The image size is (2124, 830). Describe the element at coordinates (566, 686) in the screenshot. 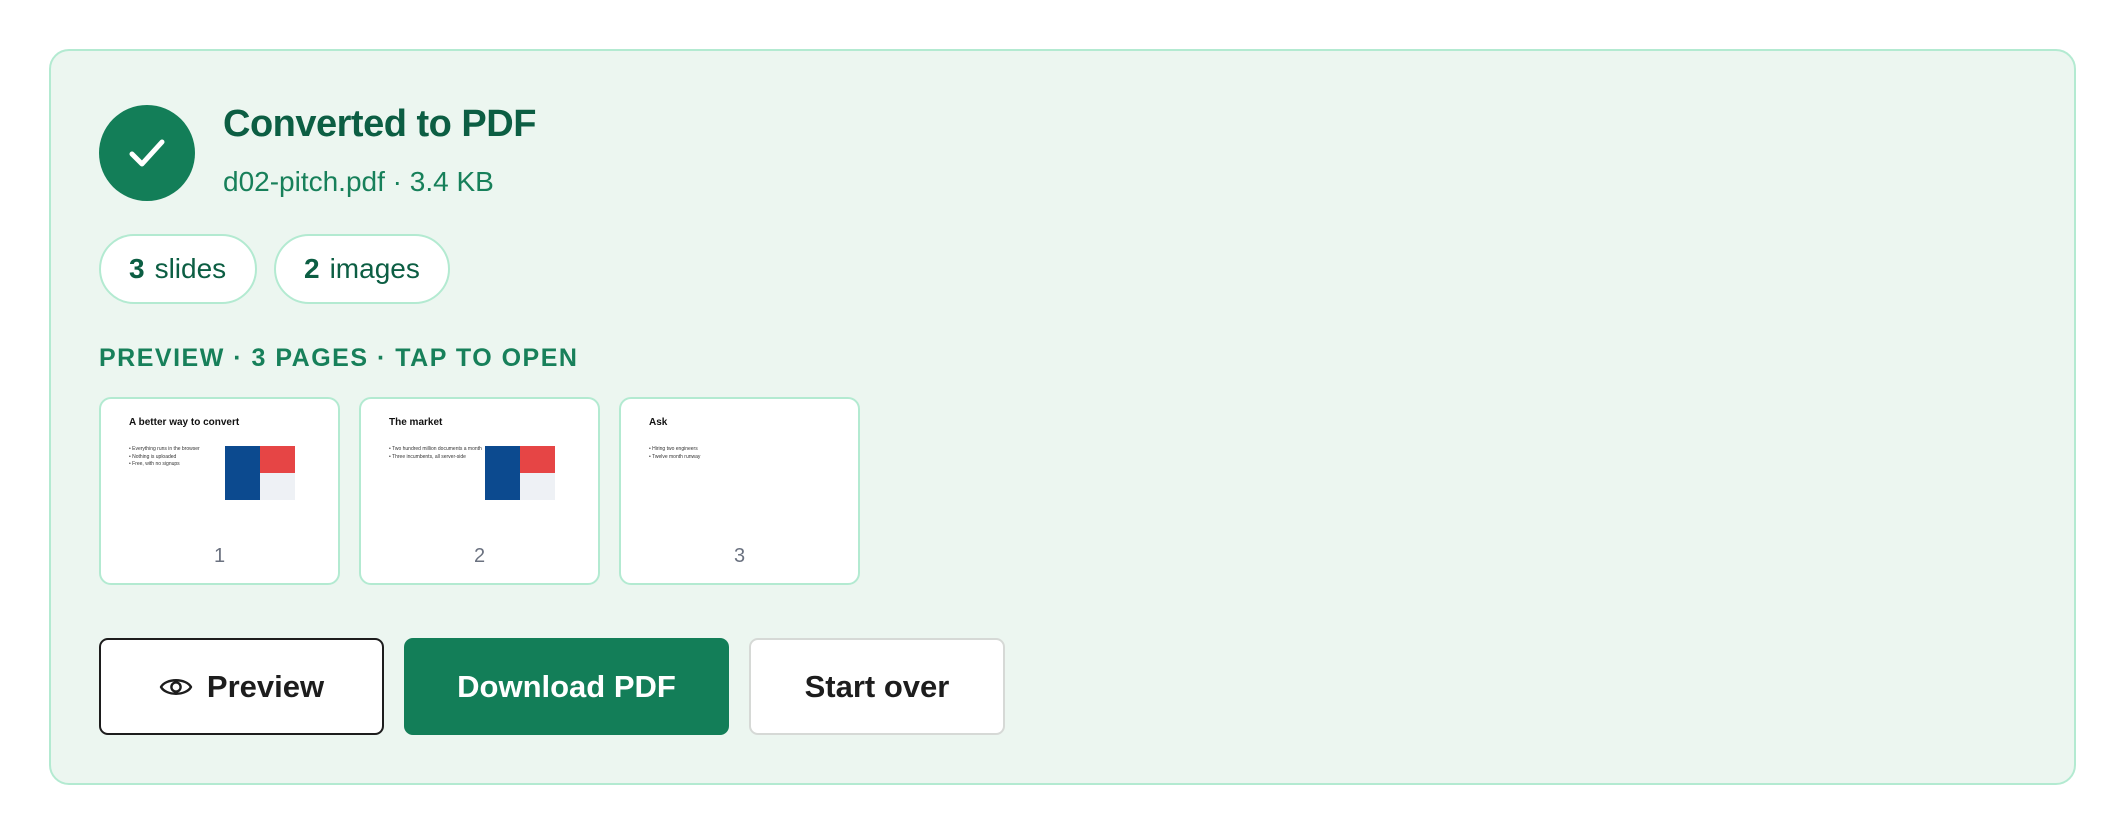

I see `download-pdf-button: Download PDF` at that location.